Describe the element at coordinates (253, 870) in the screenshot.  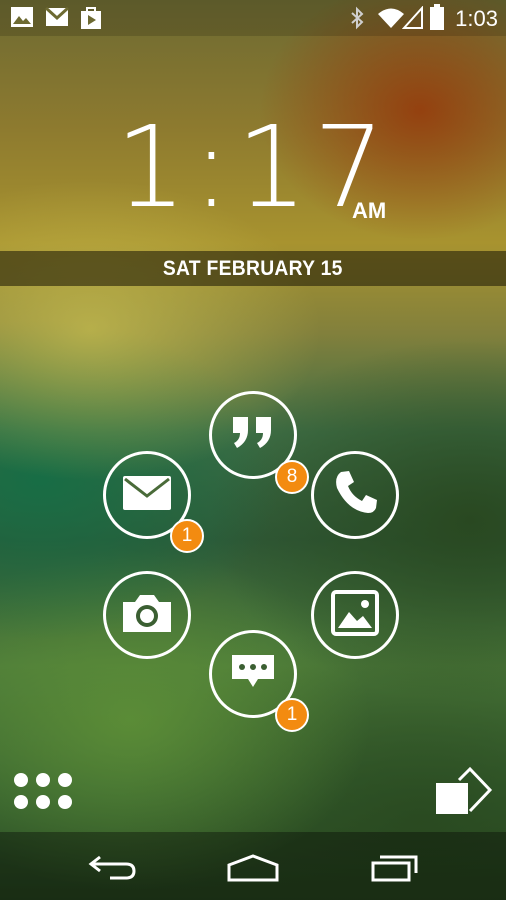
I see `home-icon` at that location.